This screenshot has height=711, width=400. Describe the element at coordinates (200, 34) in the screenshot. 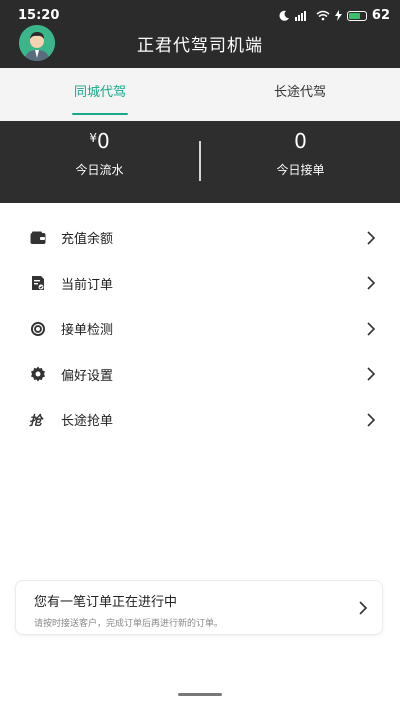

I see `header-bar: 15:20 62 正君代驾司机端` at that location.